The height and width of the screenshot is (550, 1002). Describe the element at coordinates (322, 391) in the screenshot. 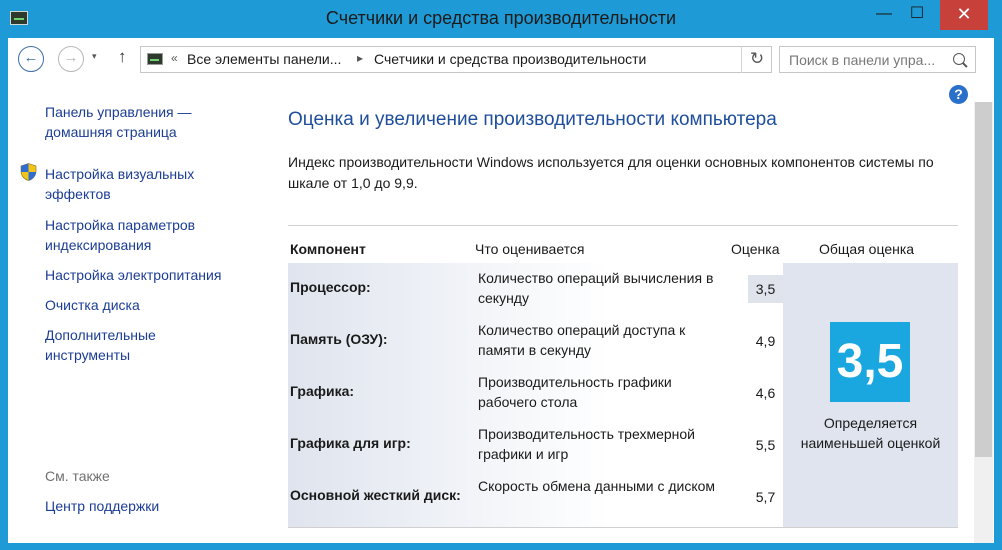

I see `row-component: Графика:` at that location.